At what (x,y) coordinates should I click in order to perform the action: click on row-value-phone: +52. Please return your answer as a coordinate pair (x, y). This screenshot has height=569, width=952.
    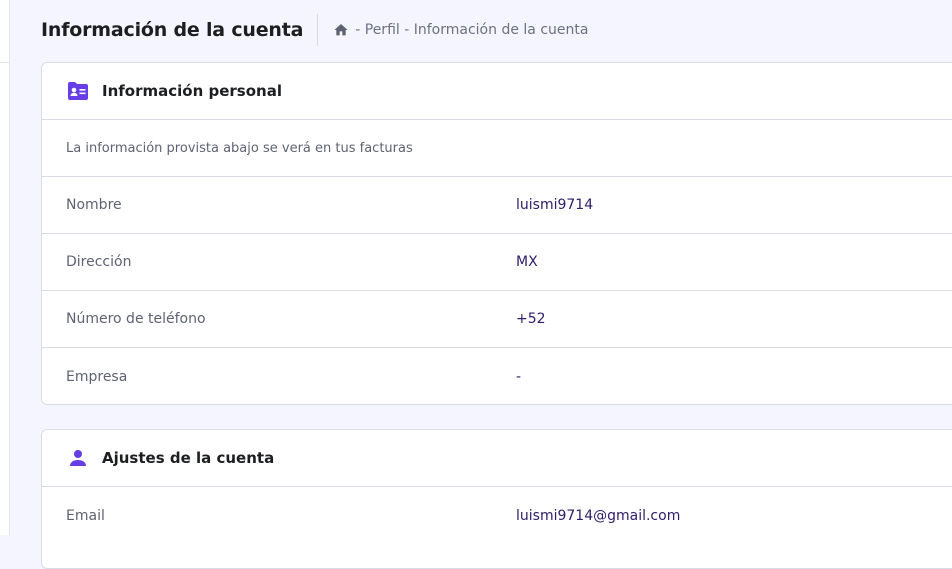
    Looking at the image, I should click on (531, 319).